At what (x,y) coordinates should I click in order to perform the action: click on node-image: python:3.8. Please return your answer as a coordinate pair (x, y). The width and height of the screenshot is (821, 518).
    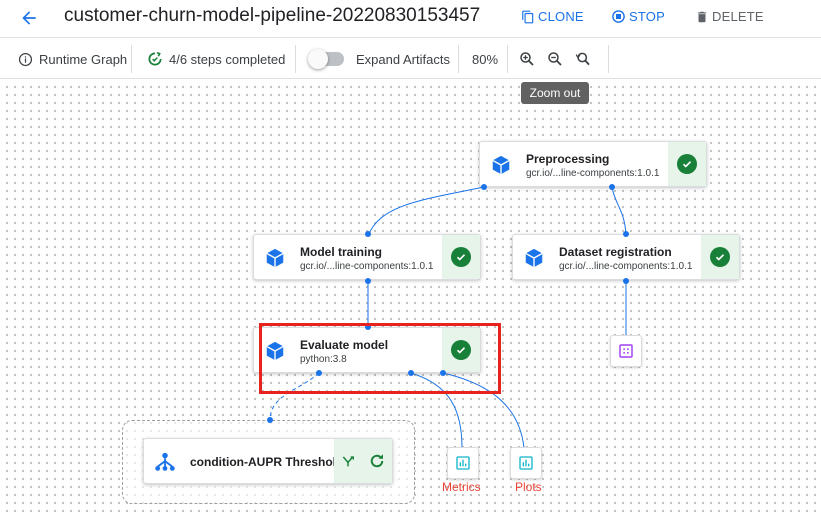
    Looking at the image, I should click on (323, 359).